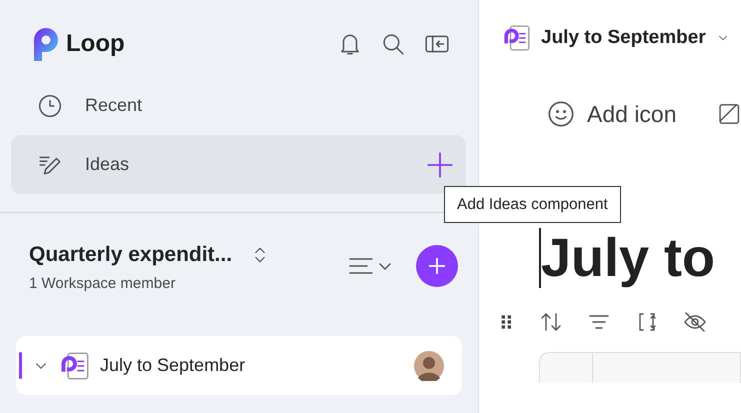 The width and height of the screenshot is (741, 413). Describe the element at coordinates (440, 164) in the screenshot. I see `add-icon` at that location.